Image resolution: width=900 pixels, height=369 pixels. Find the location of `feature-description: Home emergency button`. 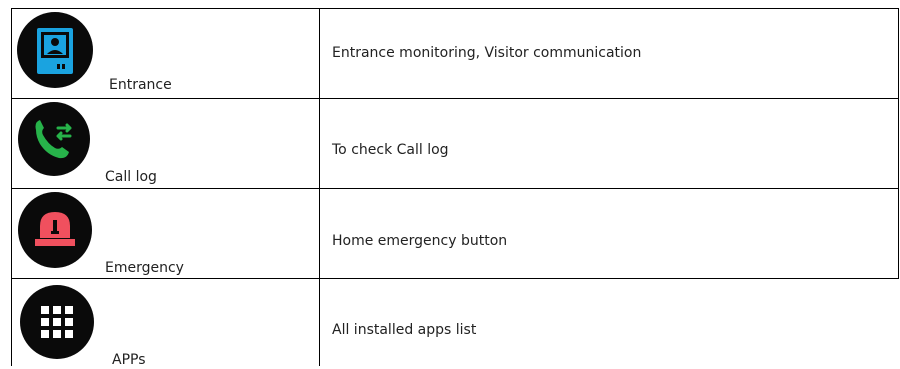

feature-description: Home emergency button is located at coordinates (420, 241).